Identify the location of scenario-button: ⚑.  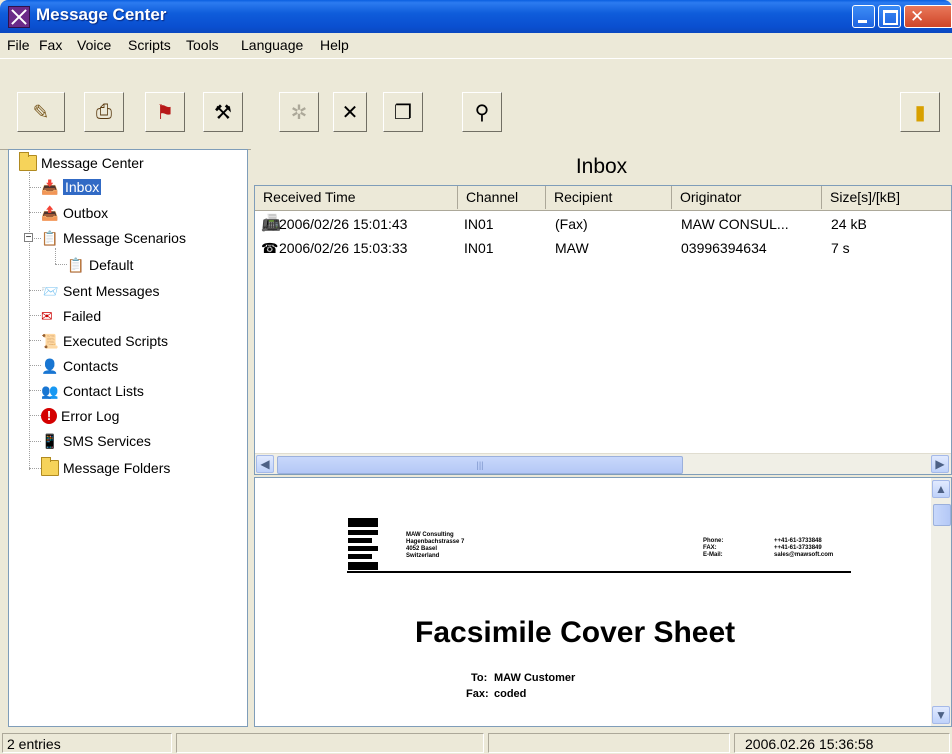
(165, 112).